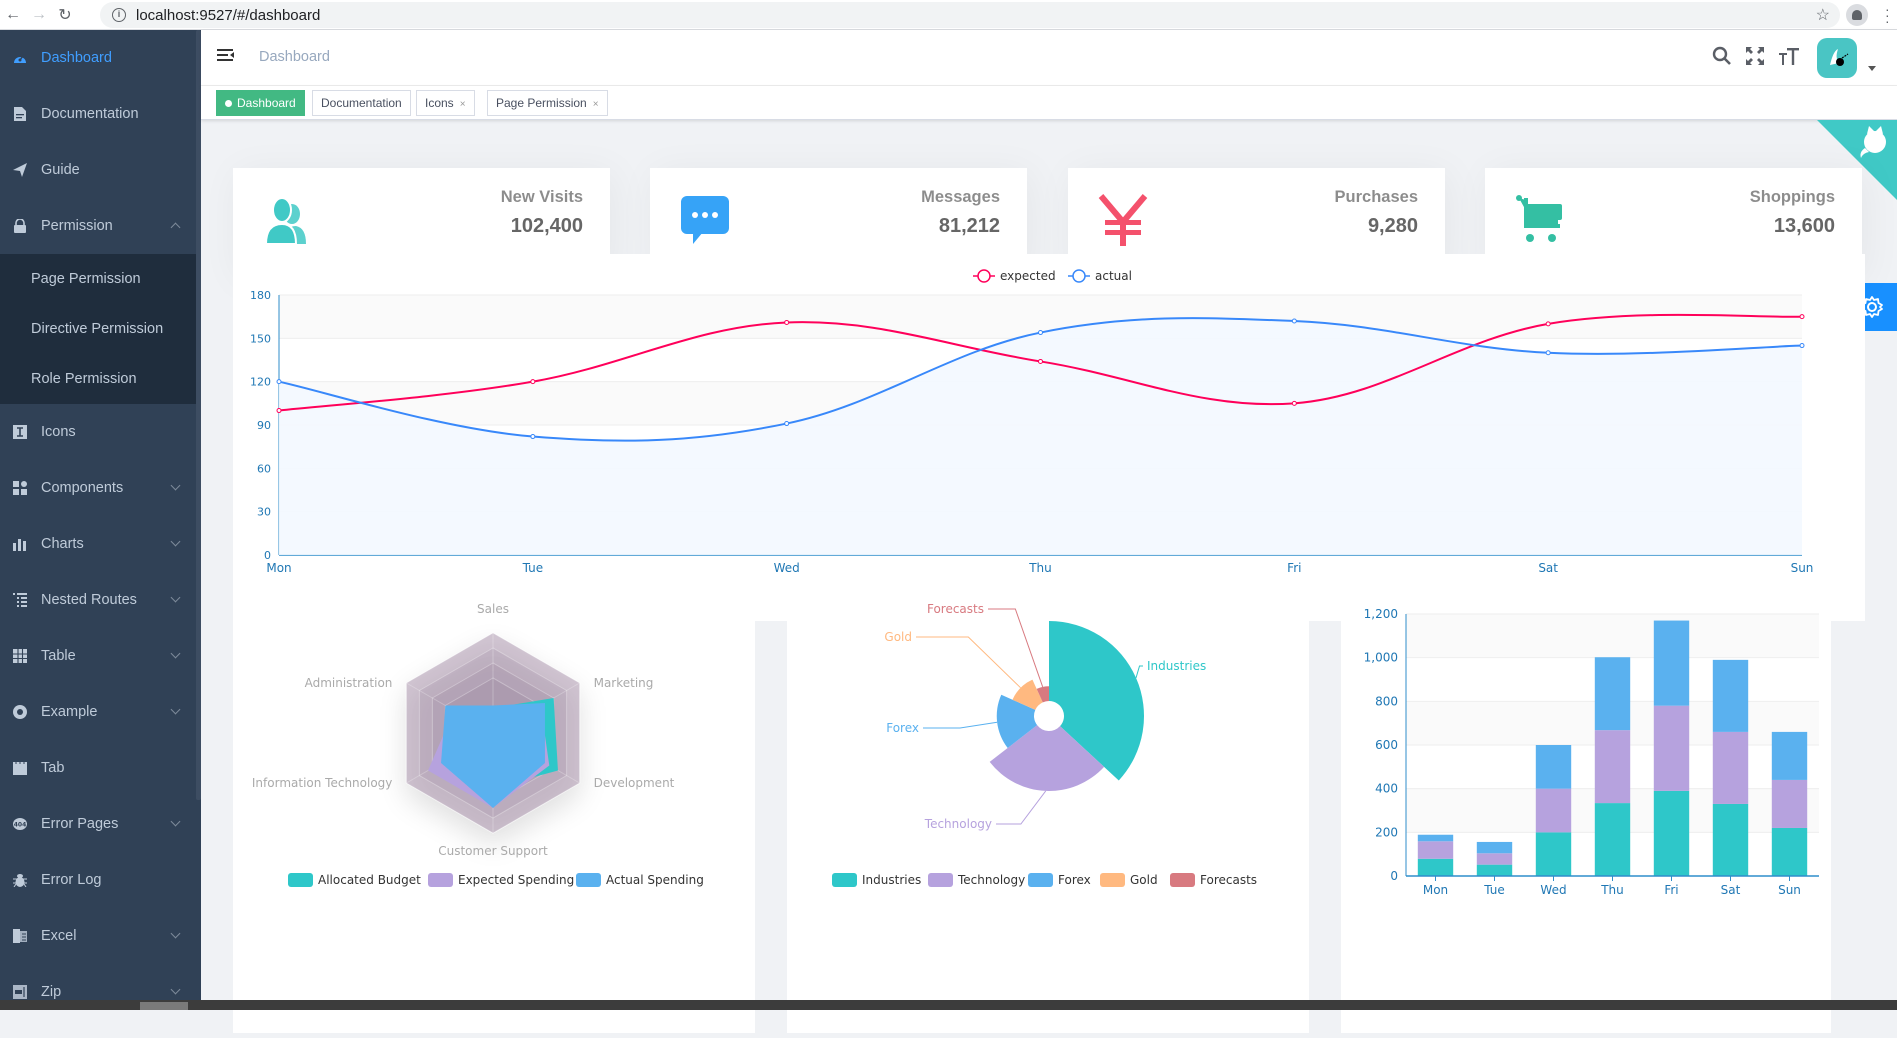  What do you see at coordinates (1823, 15) in the screenshot?
I see `bookmark-star-icon: ☆` at bounding box center [1823, 15].